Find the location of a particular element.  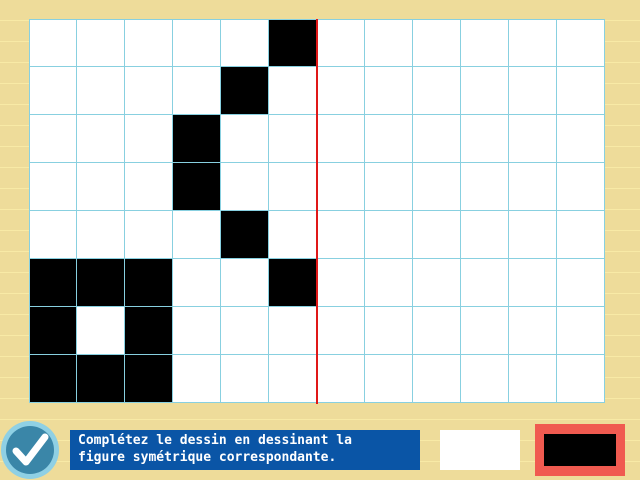

validate-button-face is located at coordinates (30, 450).